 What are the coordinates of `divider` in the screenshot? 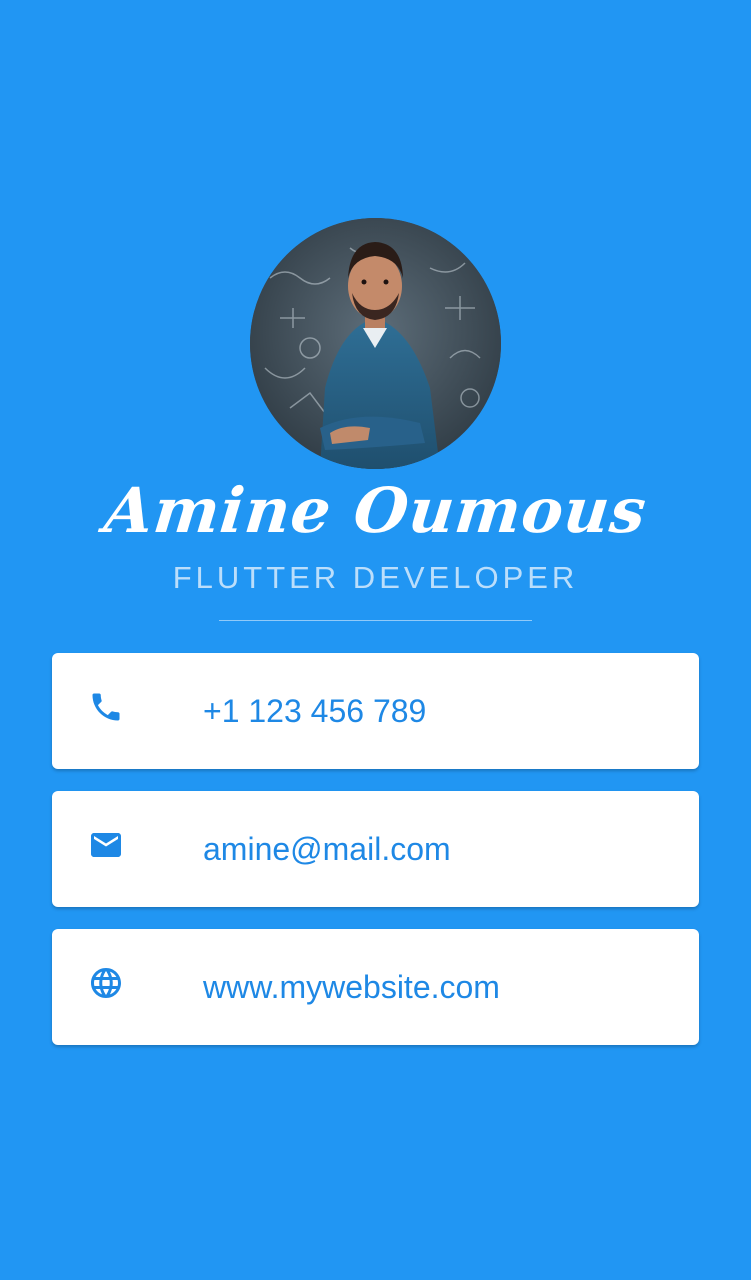 It's located at (375, 620).